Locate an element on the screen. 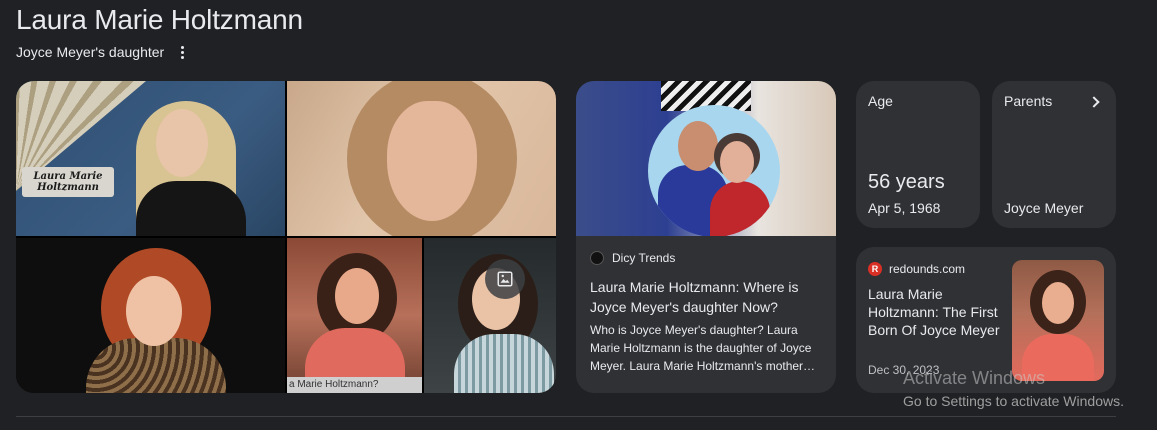 The width and height of the screenshot is (1157, 430). image-tile-4: a Marie Holtzmann? is located at coordinates (354, 315).